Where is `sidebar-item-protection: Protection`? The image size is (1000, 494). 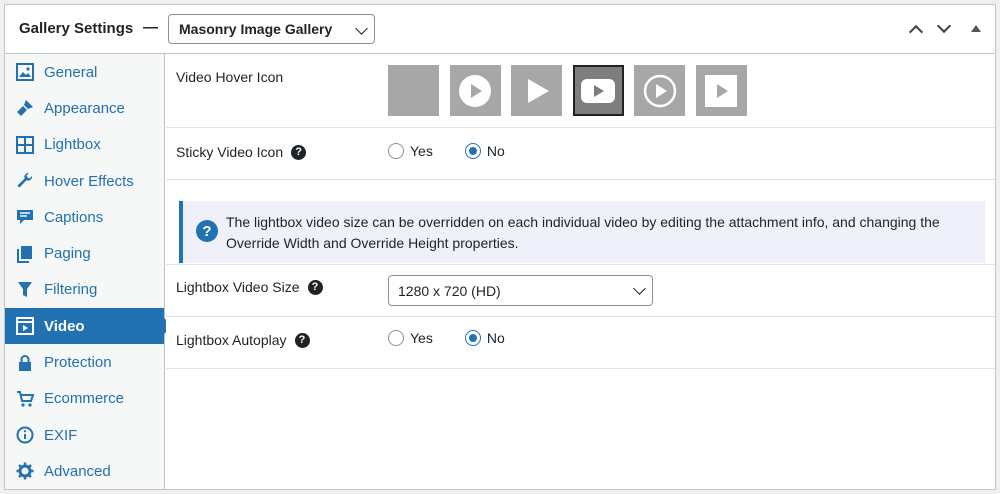 sidebar-item-protection: Protection is located at coordinates (84, 362).